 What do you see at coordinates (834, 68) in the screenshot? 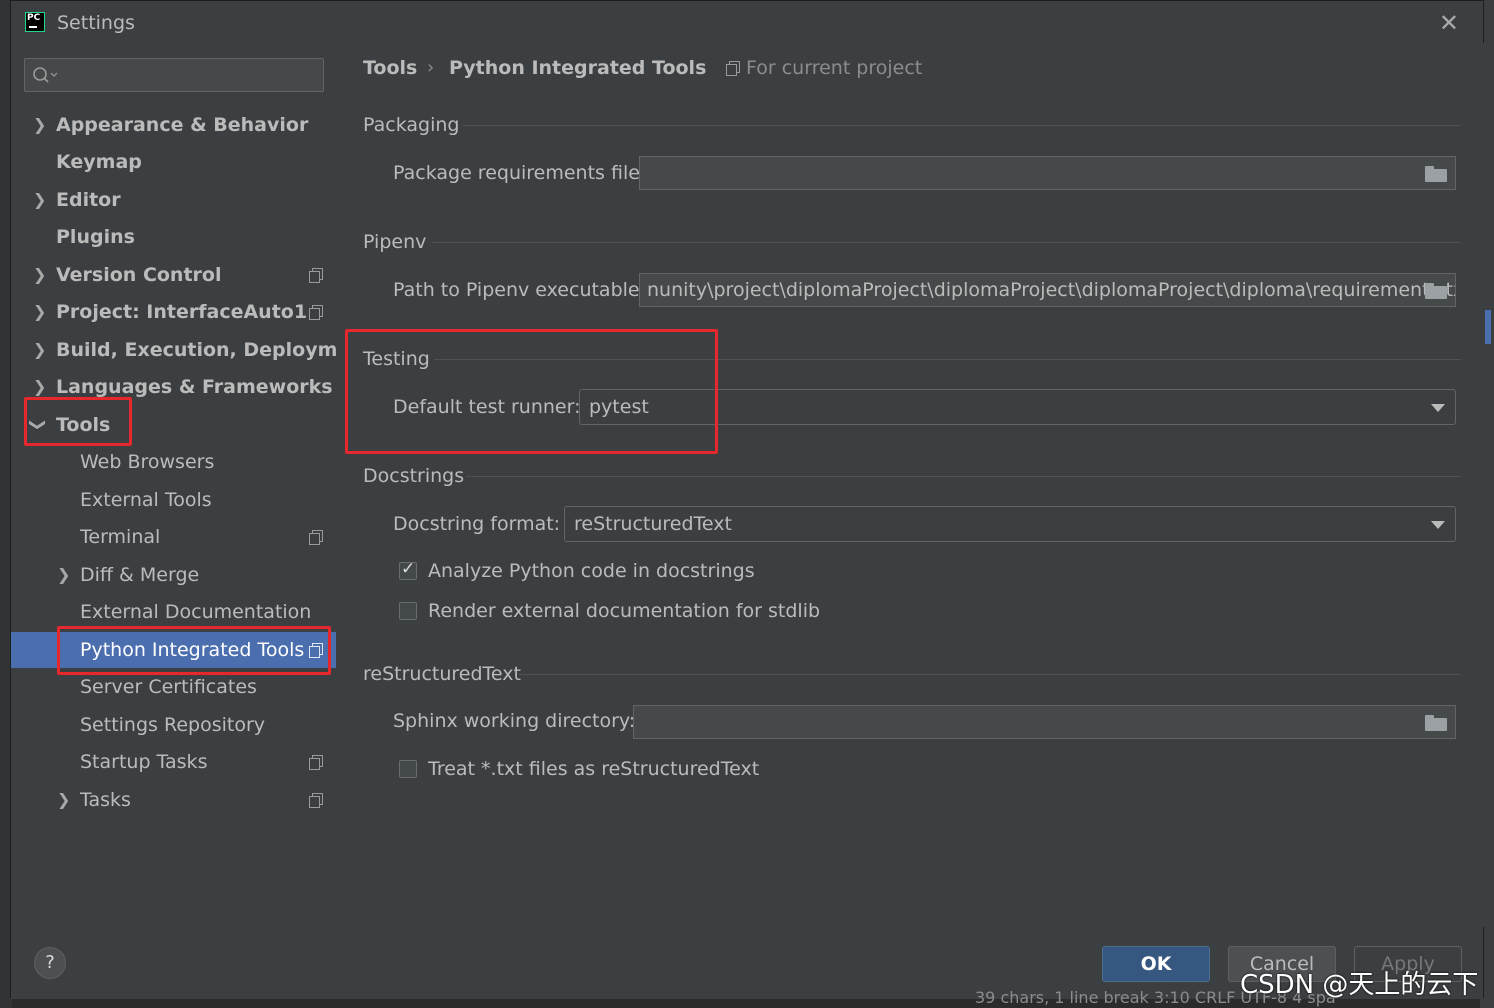
I see `scope-label: For current project` at bounding box center [834, 68].